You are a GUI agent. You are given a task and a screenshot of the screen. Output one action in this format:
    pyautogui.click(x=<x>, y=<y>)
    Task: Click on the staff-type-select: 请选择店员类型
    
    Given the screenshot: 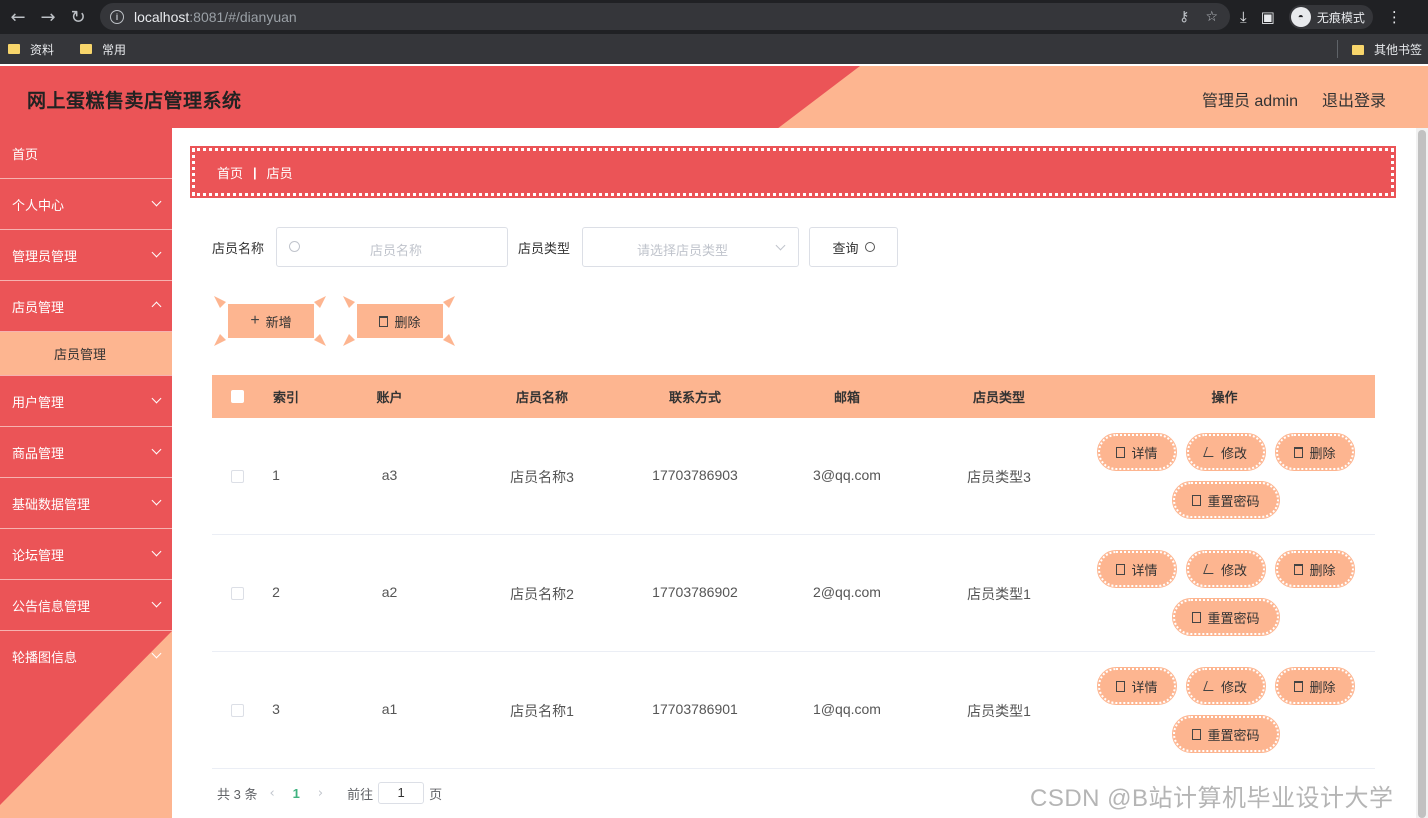 What is the action you would take?
    pyautogui.click(x=691, y=247)
    